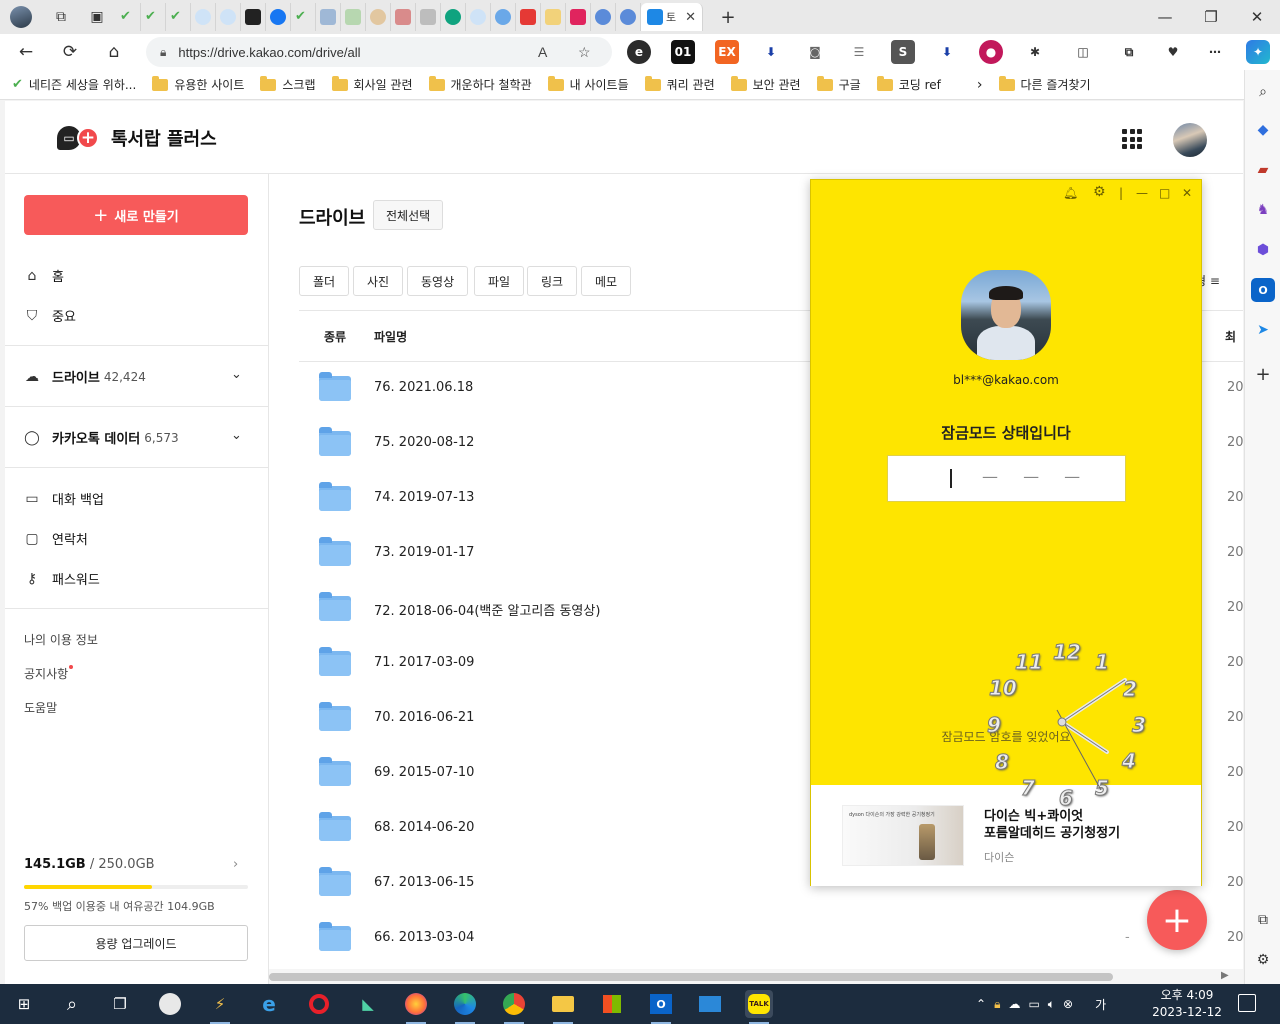 This screenshot has height=1024, width=1280. I want to click on close-tab-icon: ✕, so click(690, 17).